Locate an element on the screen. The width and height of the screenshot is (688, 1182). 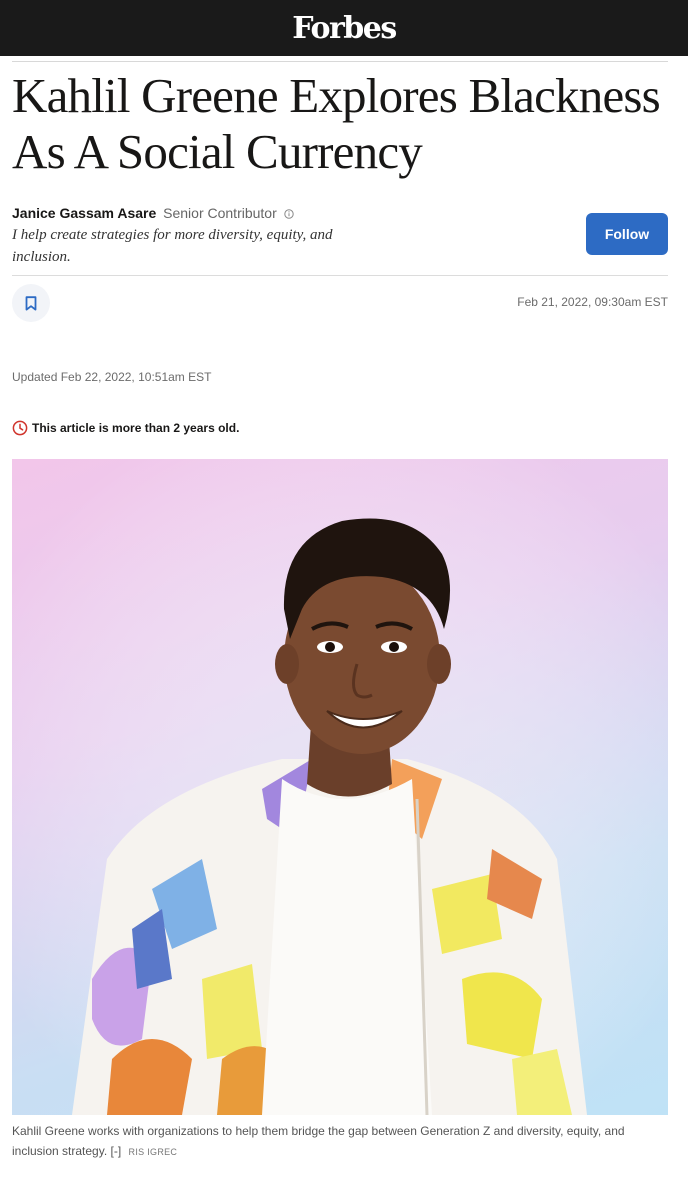
author-line: Janice Gassam Asare Senior Contributor is located at coordinates (153, 213).